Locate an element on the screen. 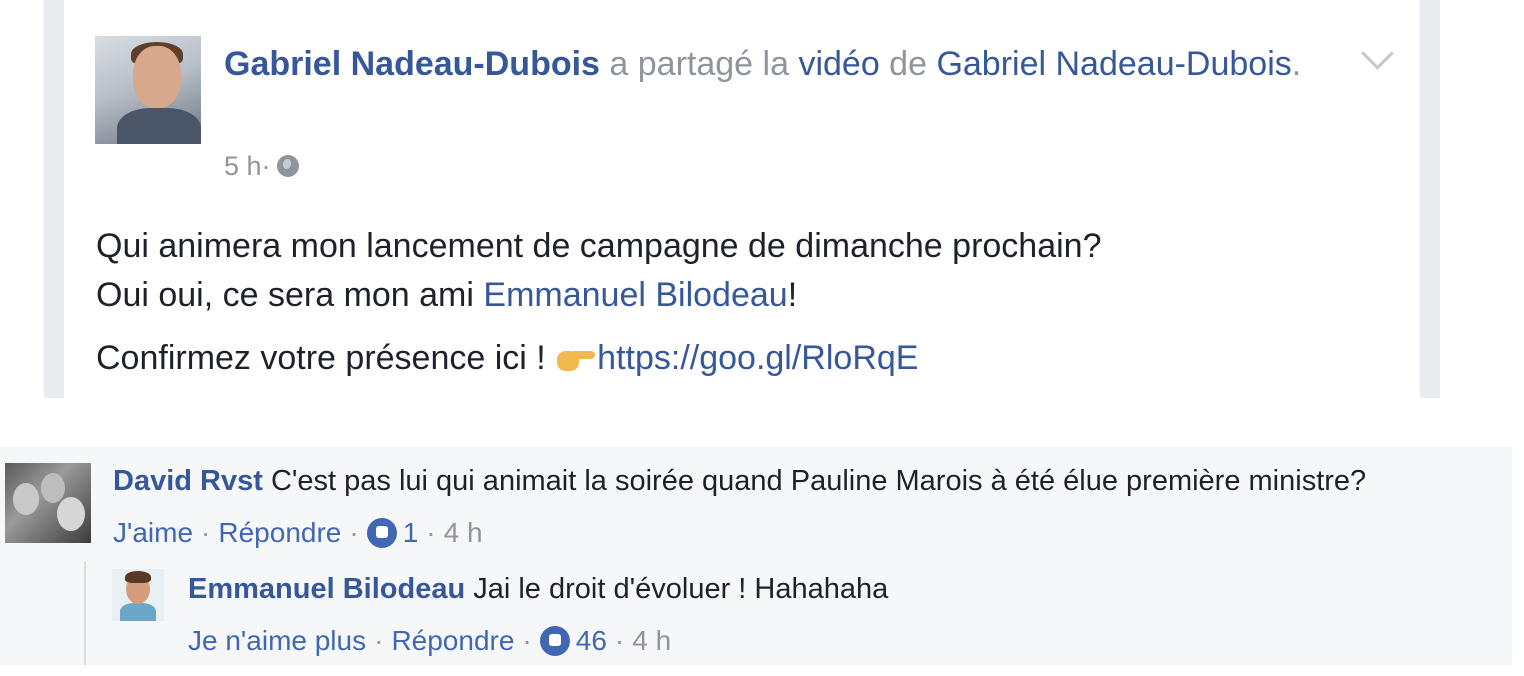 Image resolution: width=1524 pixels, height=676 pixels. url-link: https://goo.gl/RloRqE is located at coordinates (757, 358).